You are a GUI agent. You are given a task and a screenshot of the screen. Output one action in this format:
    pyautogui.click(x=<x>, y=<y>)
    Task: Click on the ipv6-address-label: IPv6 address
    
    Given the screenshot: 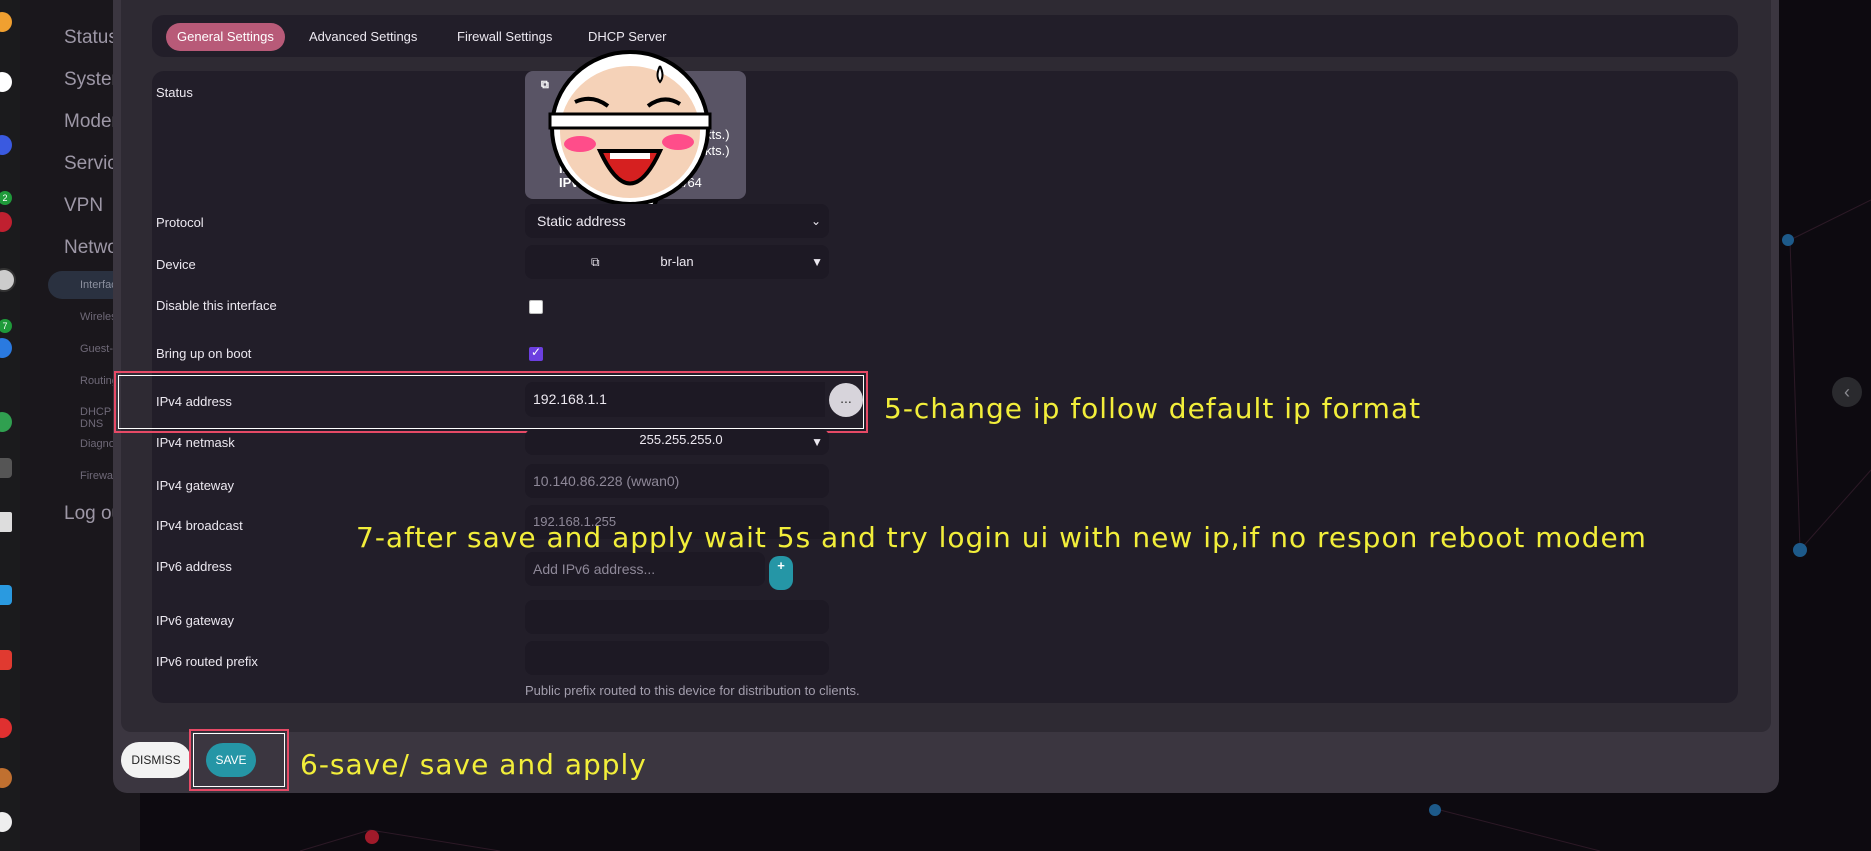 What is the action you would take?
    pyautogui.click(x=194, y=566)
    